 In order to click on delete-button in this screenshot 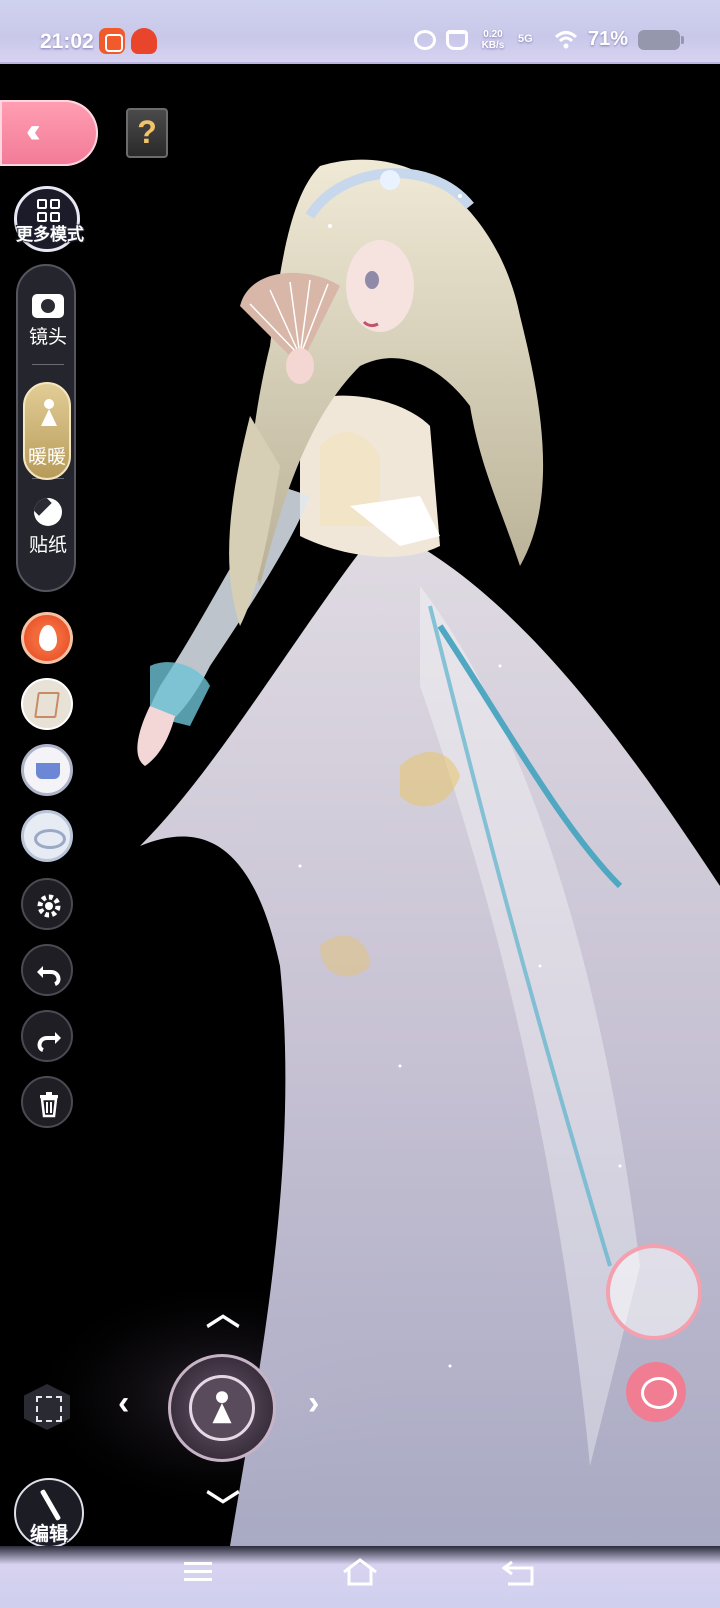, I will do `click(47, 1102)`.